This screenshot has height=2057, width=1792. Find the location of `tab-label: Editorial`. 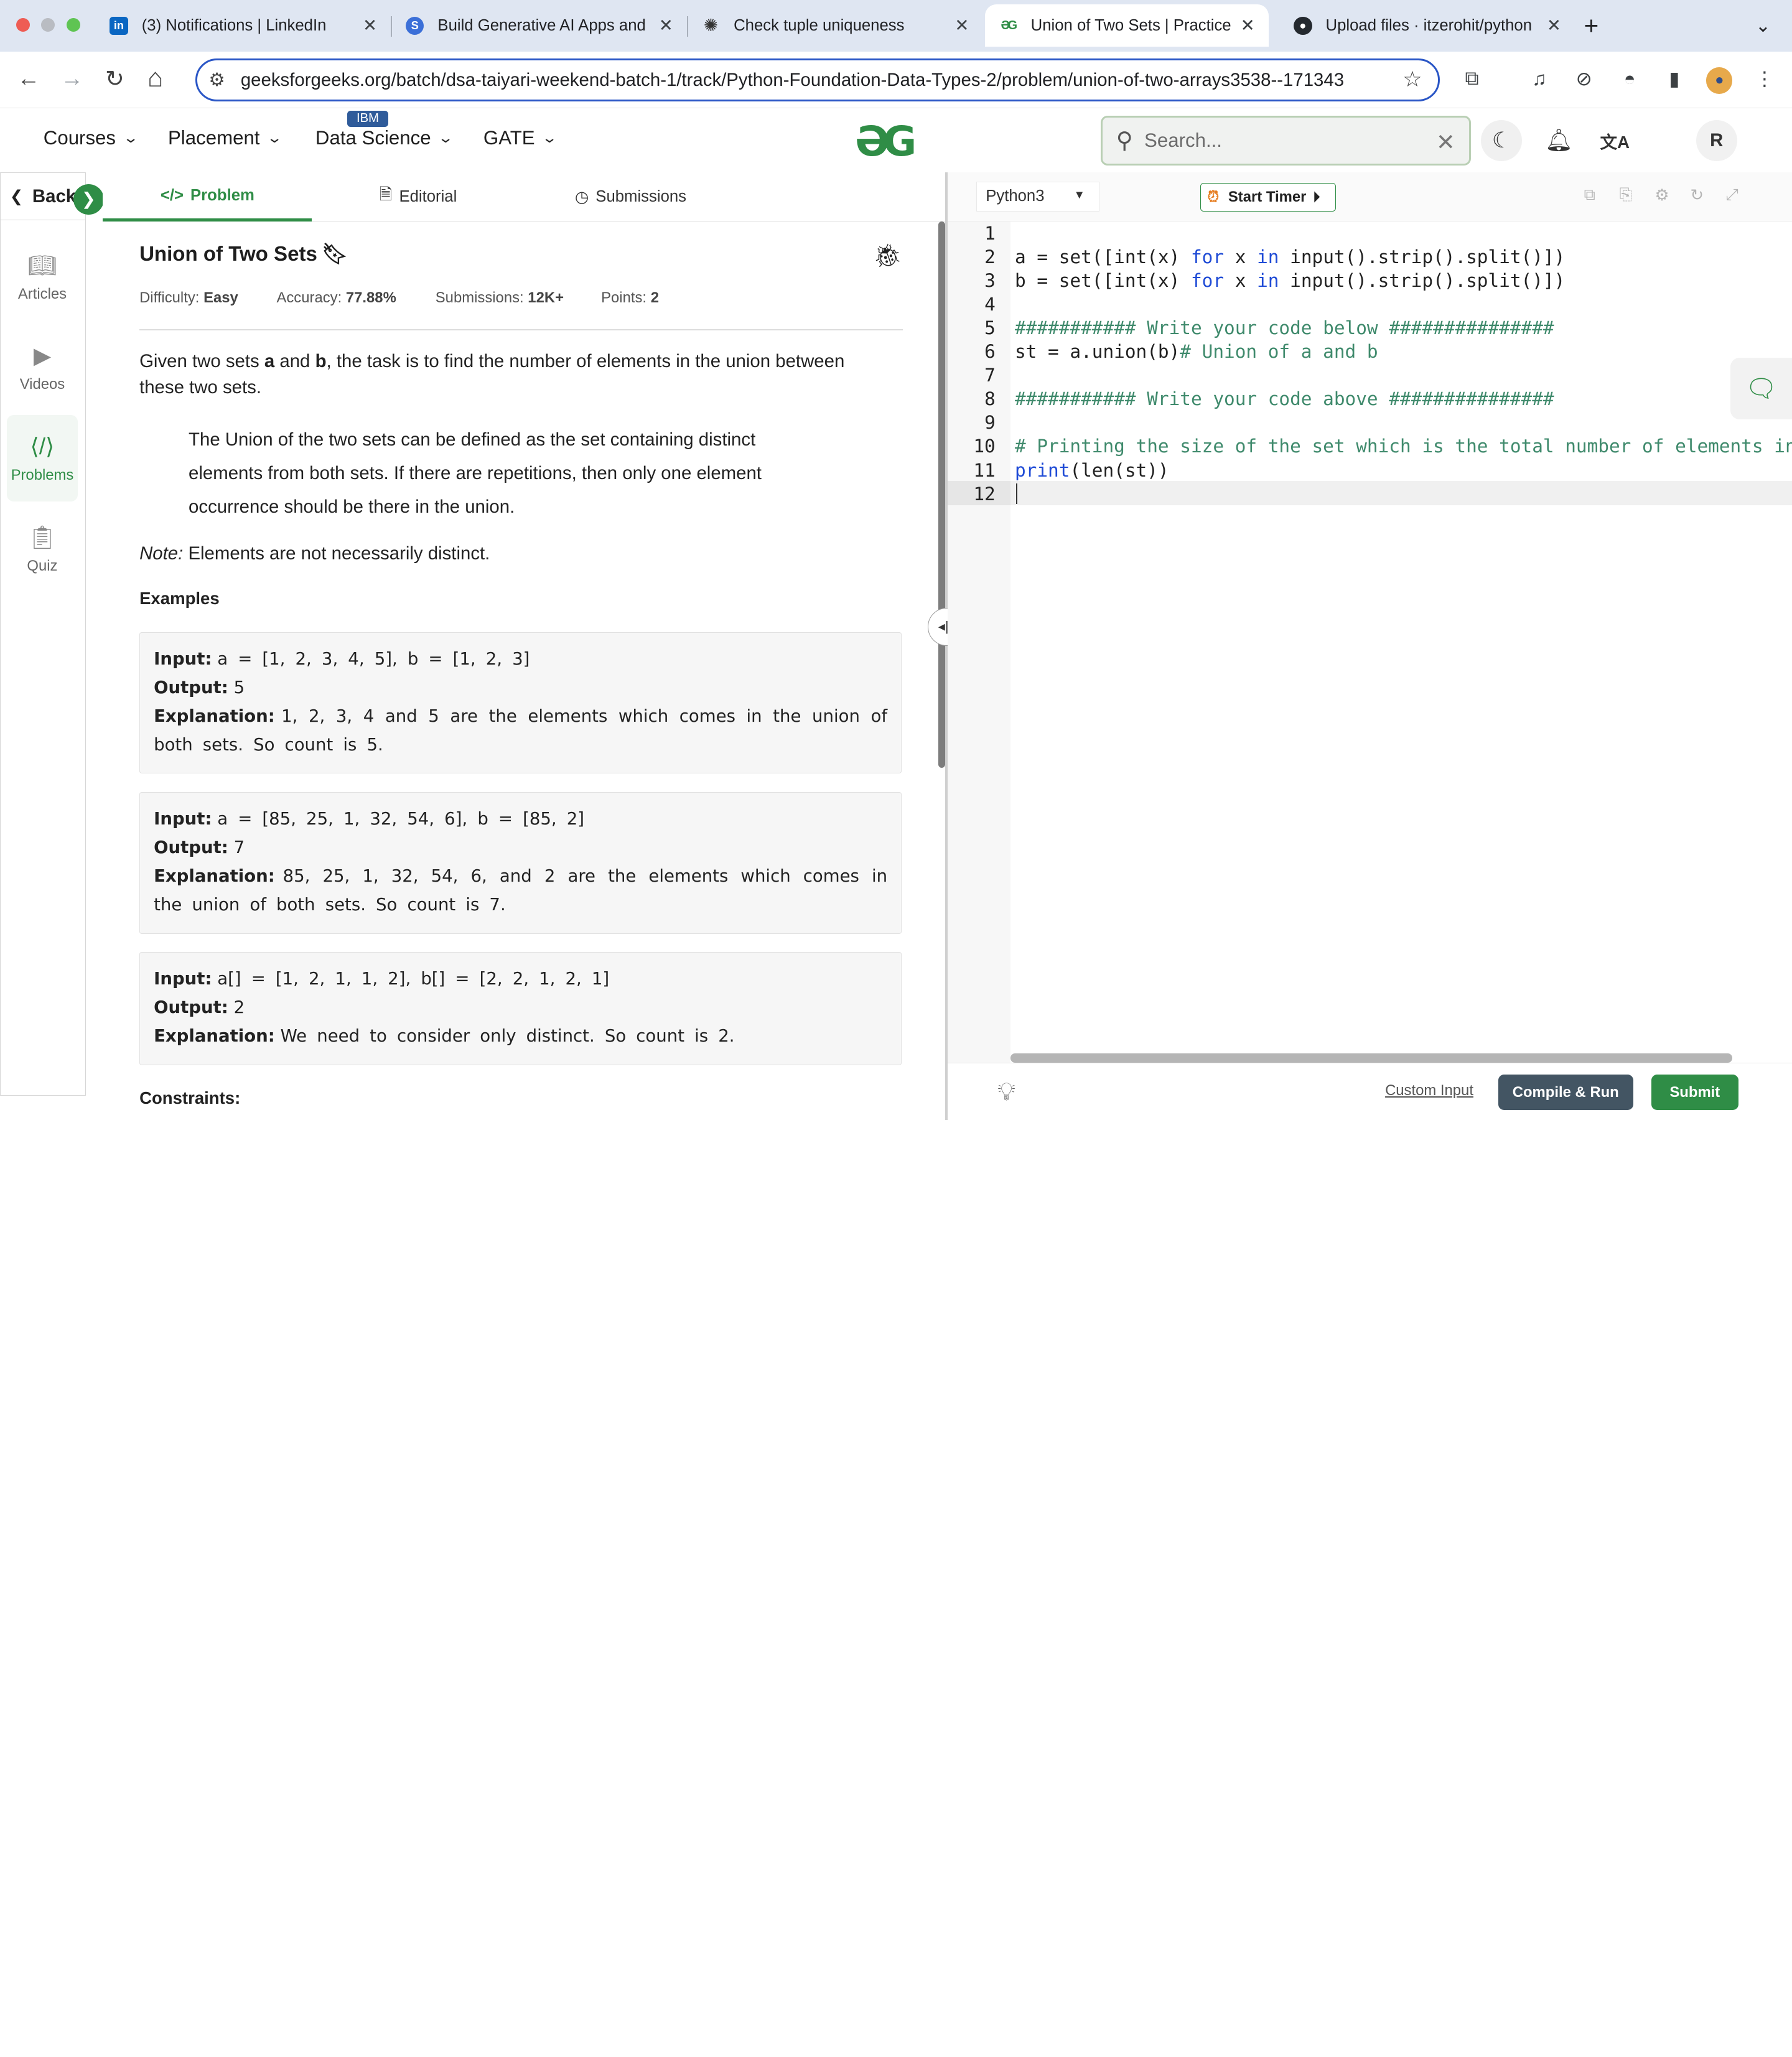

tab-label: Editorial is located at coordinates (428, 197).